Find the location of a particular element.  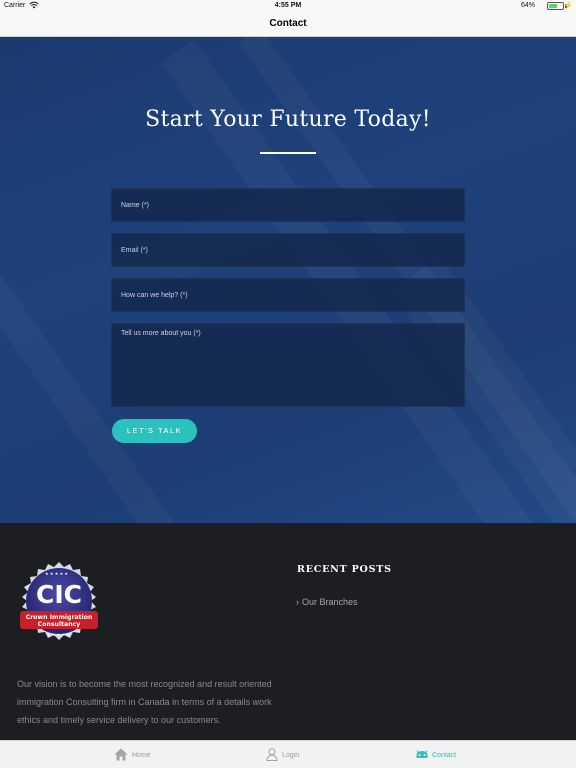

logo-text: CIC is located at coordinates (59, 594).